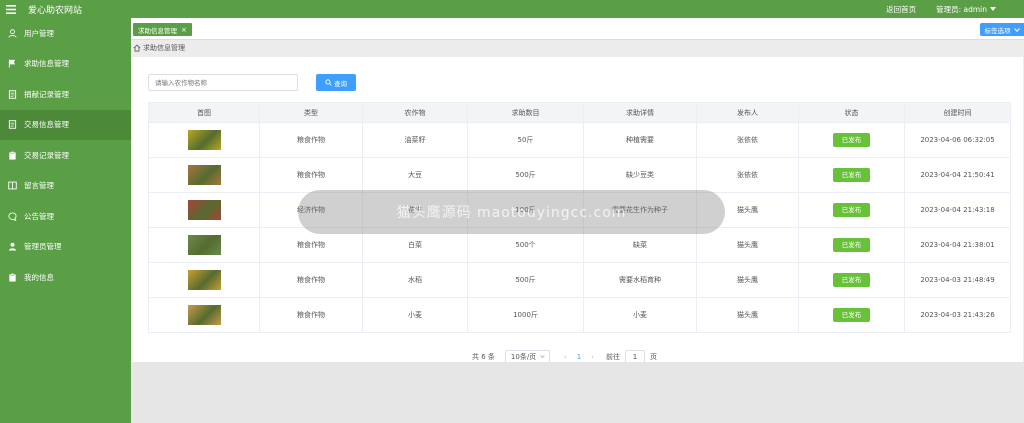 The image size is (1024, 423). What do you see at coordinates (957, 210) in the screenshot?
I see `cell-created: 2023-04-04 21:43:18` at bounding box center [957, 210].